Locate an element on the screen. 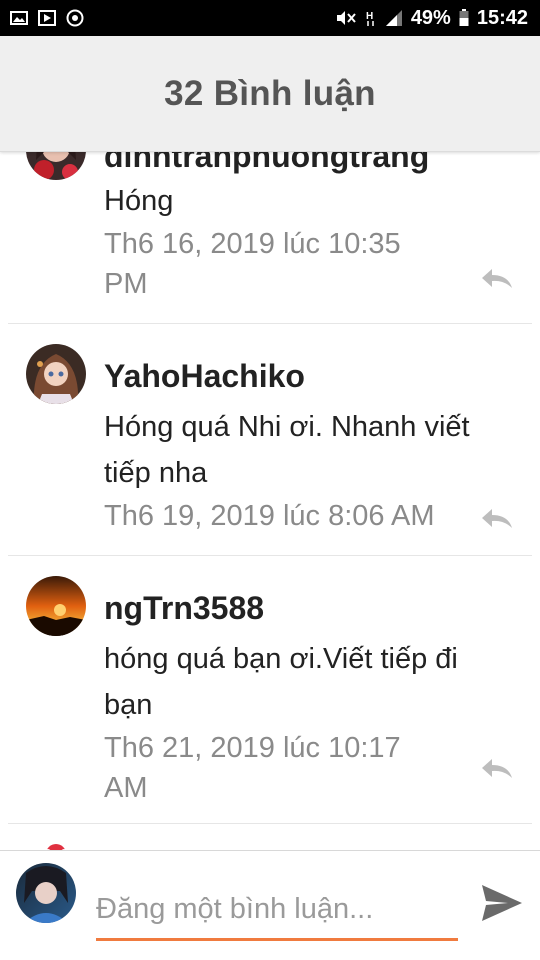 This screenshot has height=960, width=540. compose-bar is located at coordinates (270, 905).